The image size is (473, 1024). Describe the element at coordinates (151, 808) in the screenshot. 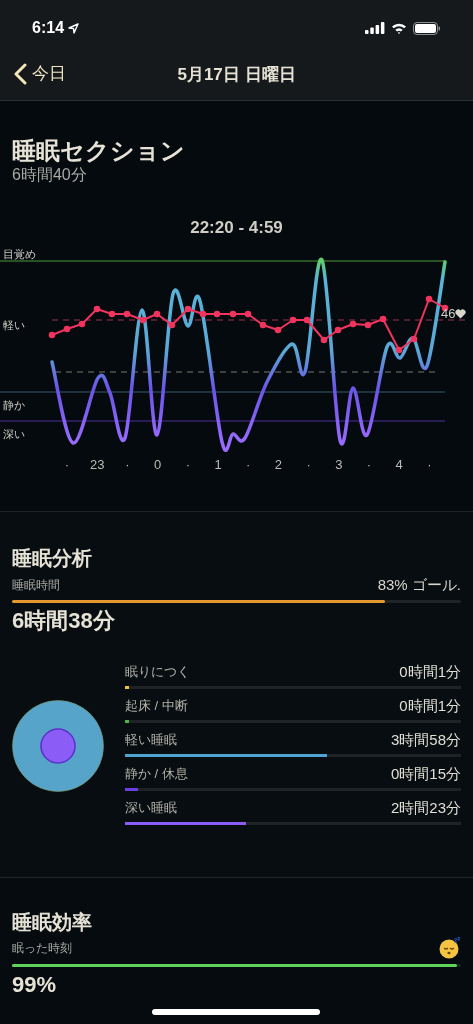

I see `stage-label: 深い睡眠` at that location.